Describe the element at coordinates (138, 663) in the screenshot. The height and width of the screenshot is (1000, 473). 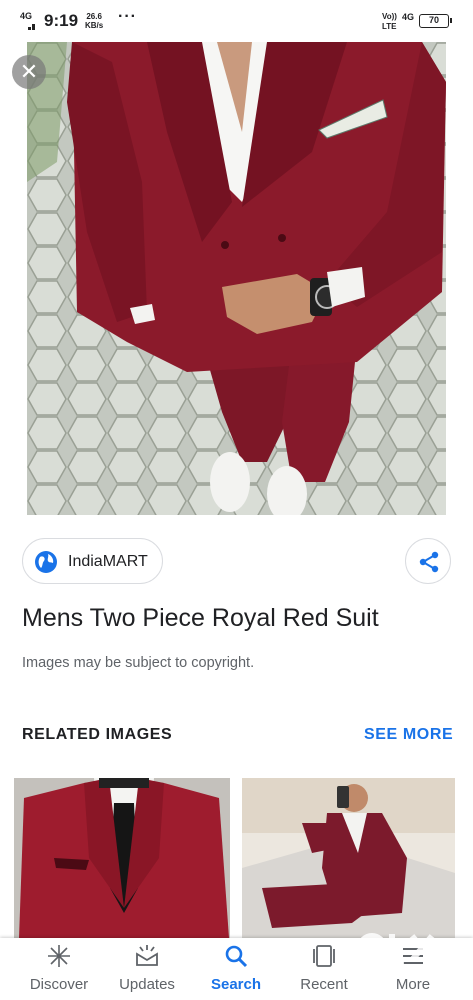
I see `copyright-notice: Images may be subject to copyright.` at that location.